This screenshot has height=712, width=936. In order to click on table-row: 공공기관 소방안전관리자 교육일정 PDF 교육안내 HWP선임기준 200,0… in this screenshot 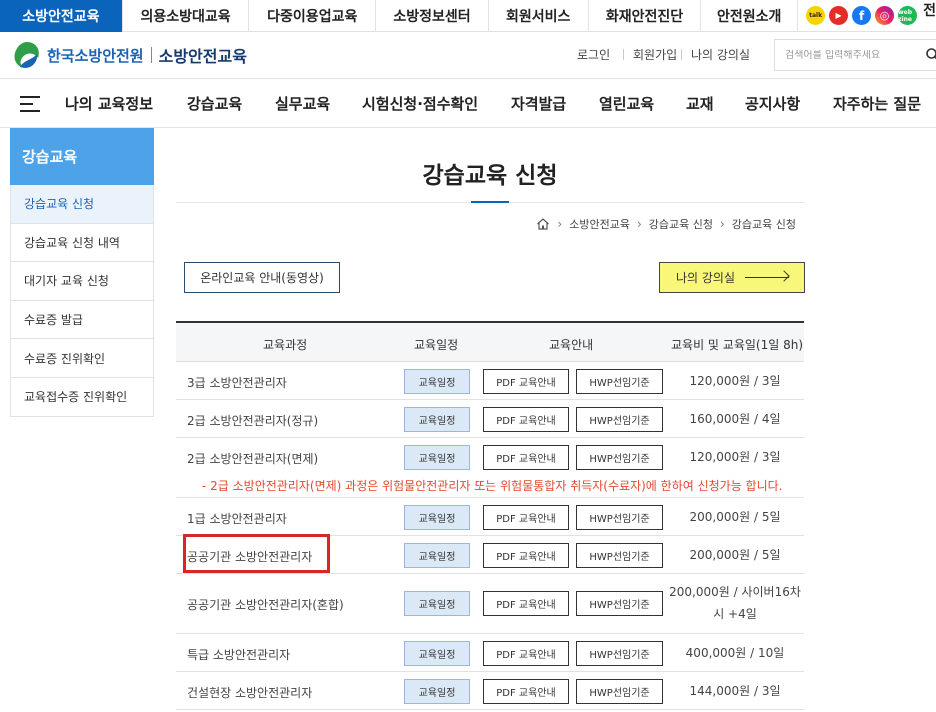, I will do `click(490, 555)`.